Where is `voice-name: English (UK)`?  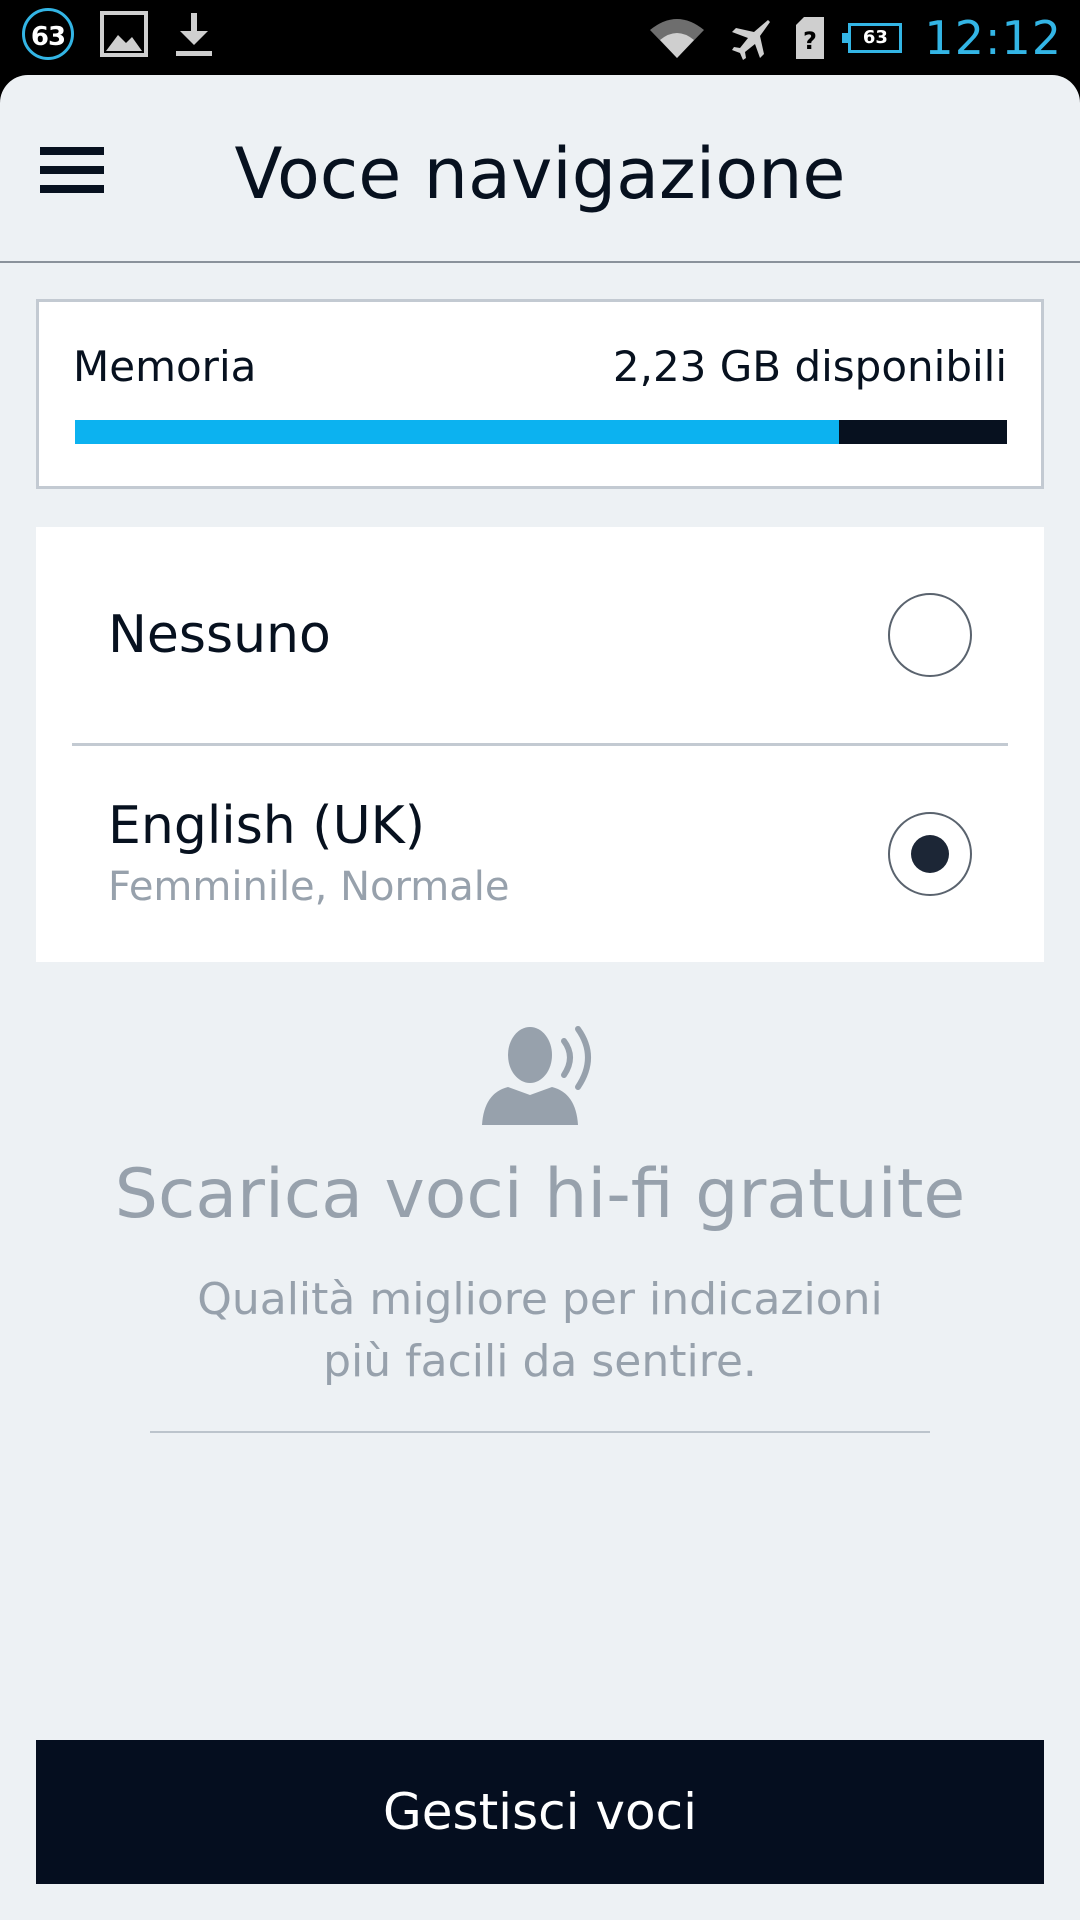 voice-name: English (UK) is located at coordinates (267, 826).